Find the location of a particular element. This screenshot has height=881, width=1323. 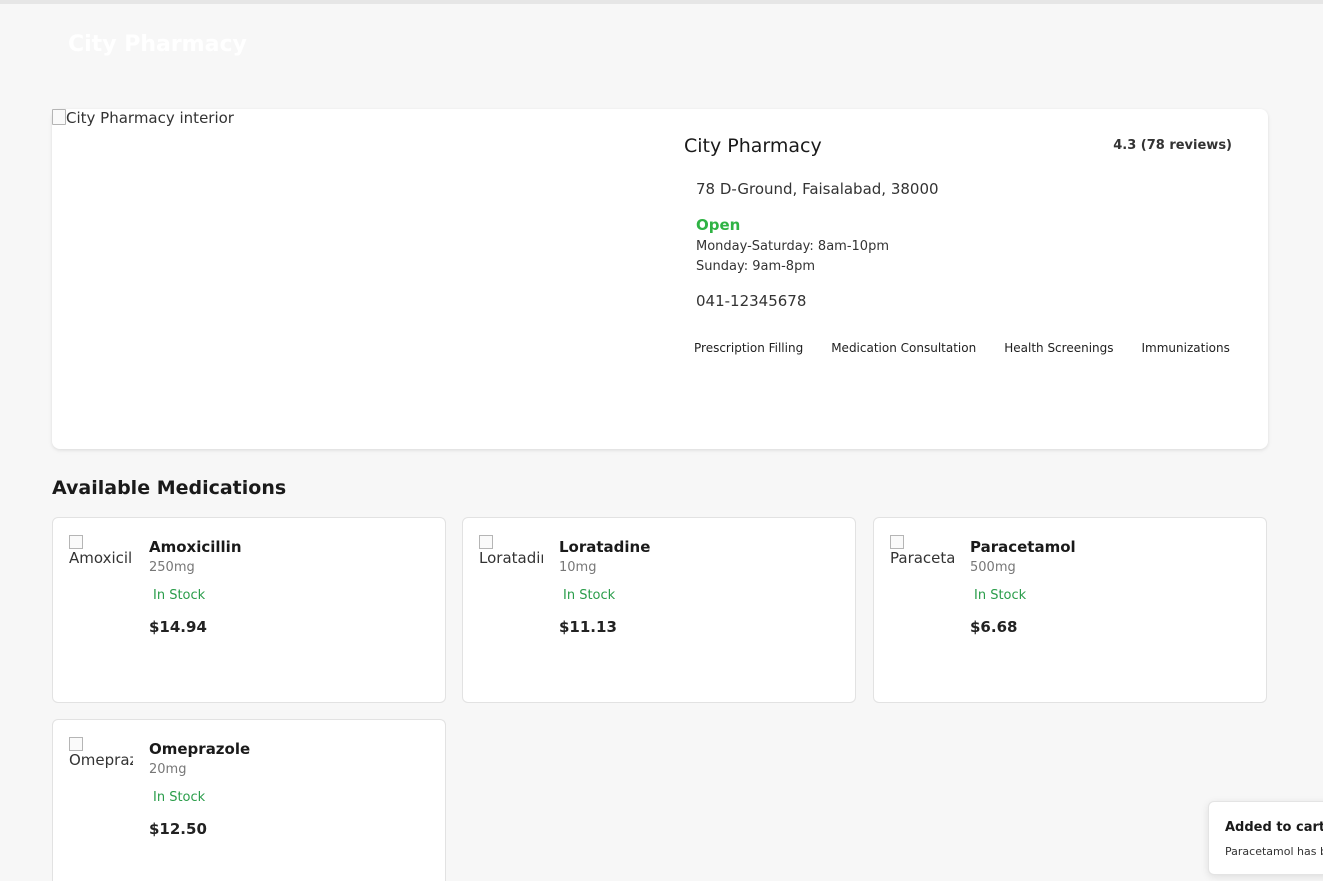

toast-title: Added to cart is located at coordinates (1274, 827).